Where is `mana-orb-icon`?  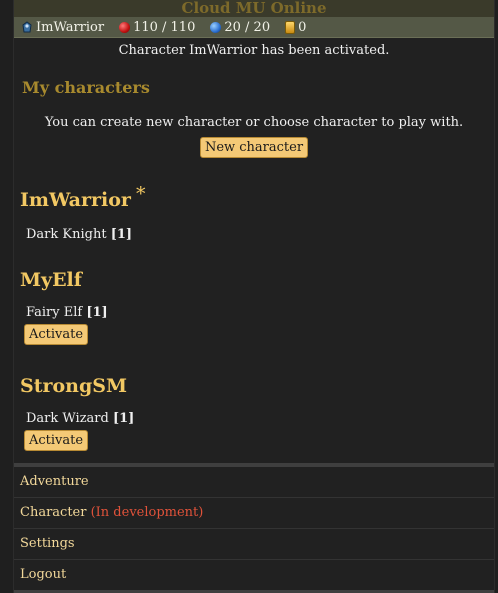 mana-orb-icon is located at coordinates (216, 27).